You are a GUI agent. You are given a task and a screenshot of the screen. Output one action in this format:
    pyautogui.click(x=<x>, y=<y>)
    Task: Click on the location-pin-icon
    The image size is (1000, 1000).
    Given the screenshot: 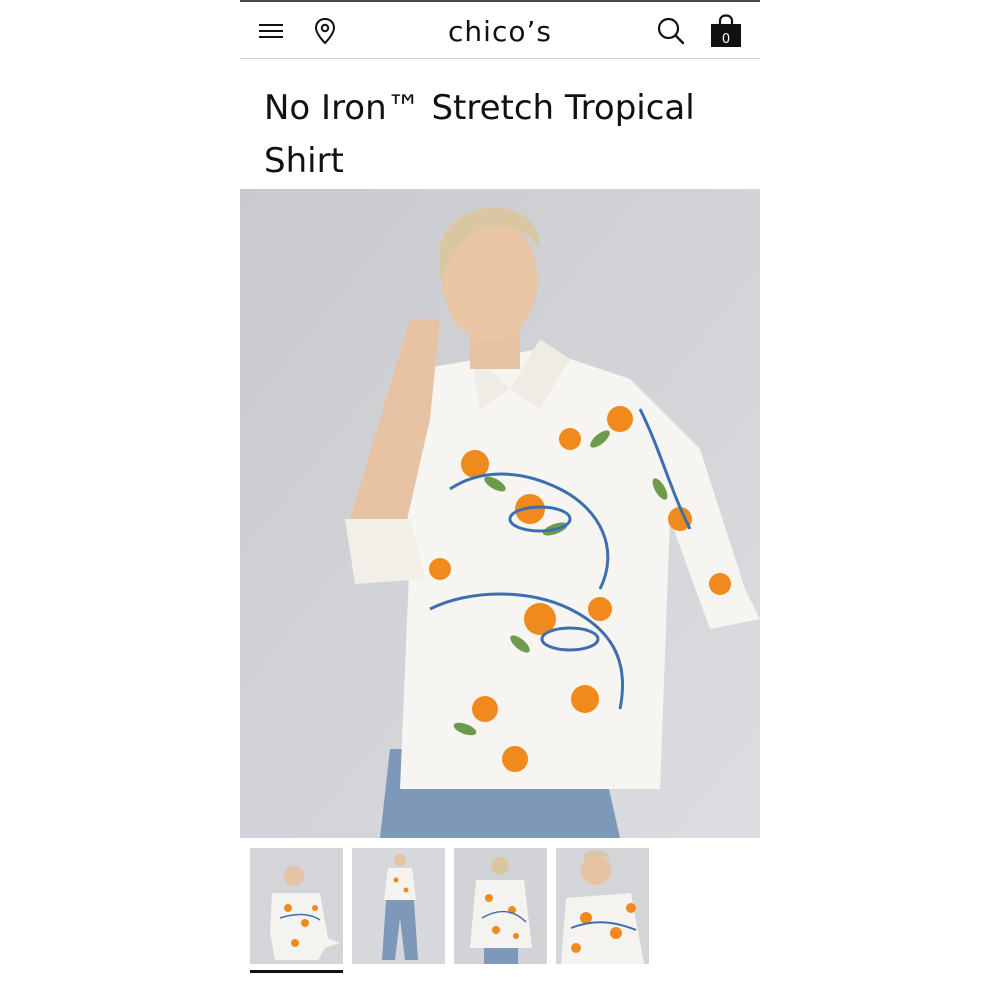 What is the action you would take?
    pyautogui.click(x=325, y=31)
    